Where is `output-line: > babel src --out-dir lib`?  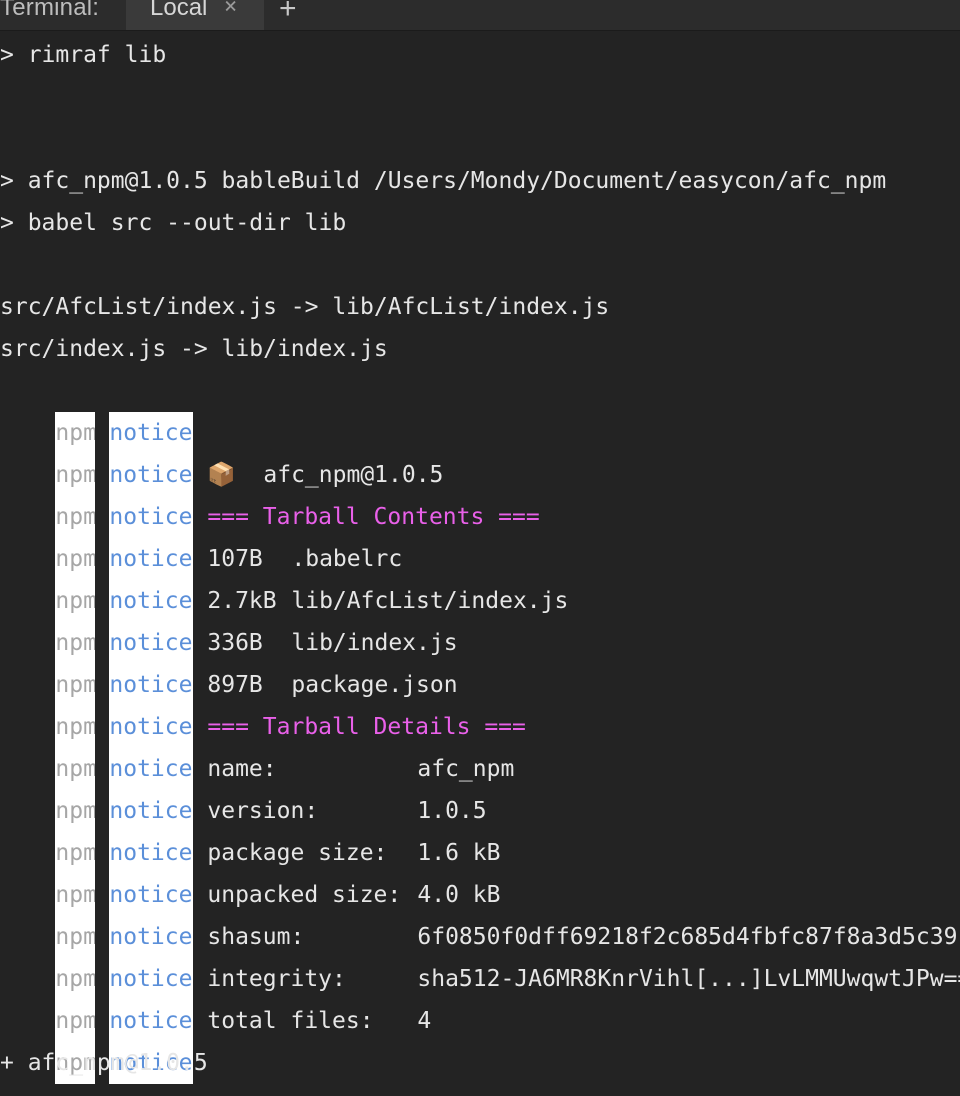 output-line: > babel src --out-dir lib is located at coordinates (173, 223).